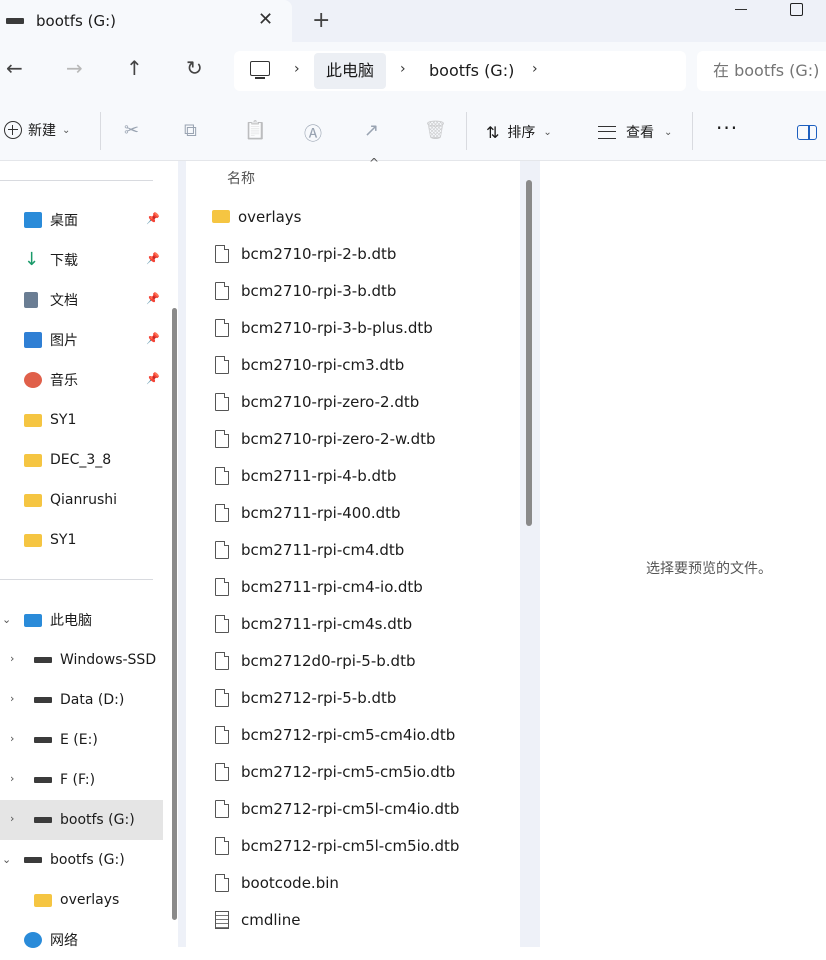 This screenshot has height=960, width=826. What do you see at coordinates (74, 68) in the screenshot?
I see `forward-button: →` at bounding box center [74, 68].